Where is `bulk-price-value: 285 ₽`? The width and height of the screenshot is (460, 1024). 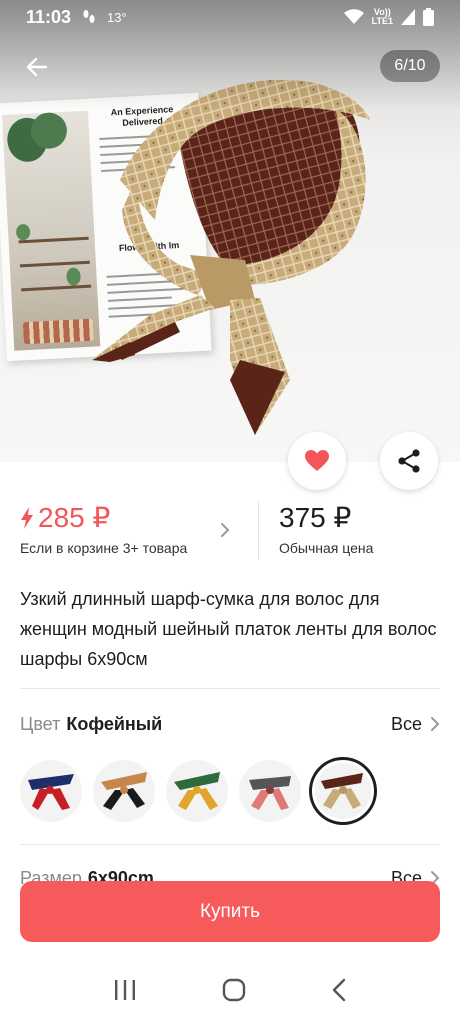
bulk-price-value: 285 ₽ is located at coordinates (74, 517).